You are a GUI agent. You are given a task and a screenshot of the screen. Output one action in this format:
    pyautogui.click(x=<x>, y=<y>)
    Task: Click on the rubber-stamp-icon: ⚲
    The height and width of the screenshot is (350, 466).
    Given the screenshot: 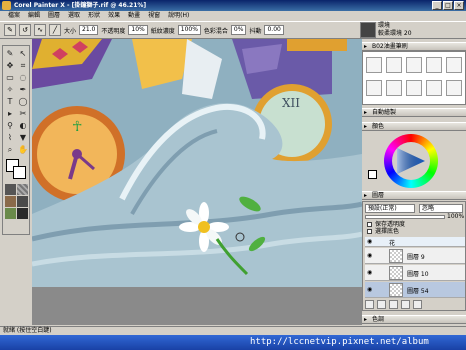 What is the action you would take?
    pyautogui.click(x=10, y=125)
    